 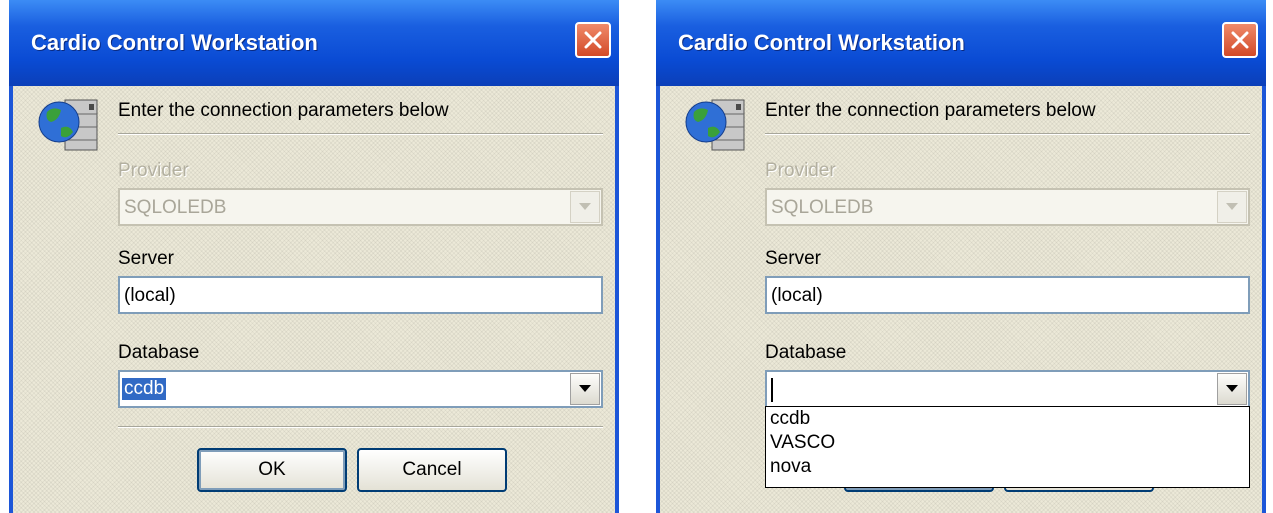 What do you see at coordinates (144, 389) in the screenshot?
I see `database-value: ccdb` at bounding box center [144, 389].